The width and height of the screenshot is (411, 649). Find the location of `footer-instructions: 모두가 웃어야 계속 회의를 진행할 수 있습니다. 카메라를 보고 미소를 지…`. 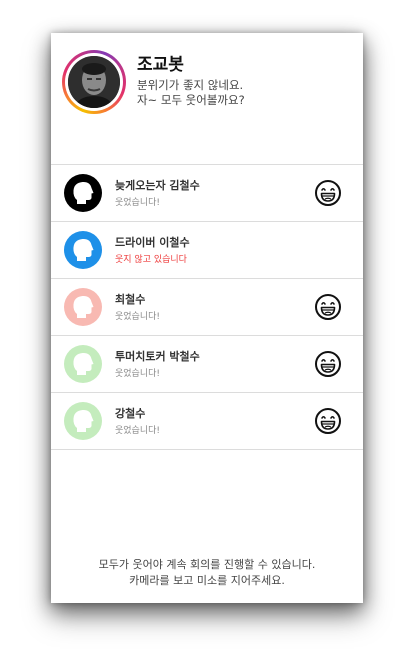

footer-instructions: 모두가 웃어야 계속 회의를 진행할 수 있습니다. 카메라를 보고 미소를 지… is located at coordinates (207, 573).